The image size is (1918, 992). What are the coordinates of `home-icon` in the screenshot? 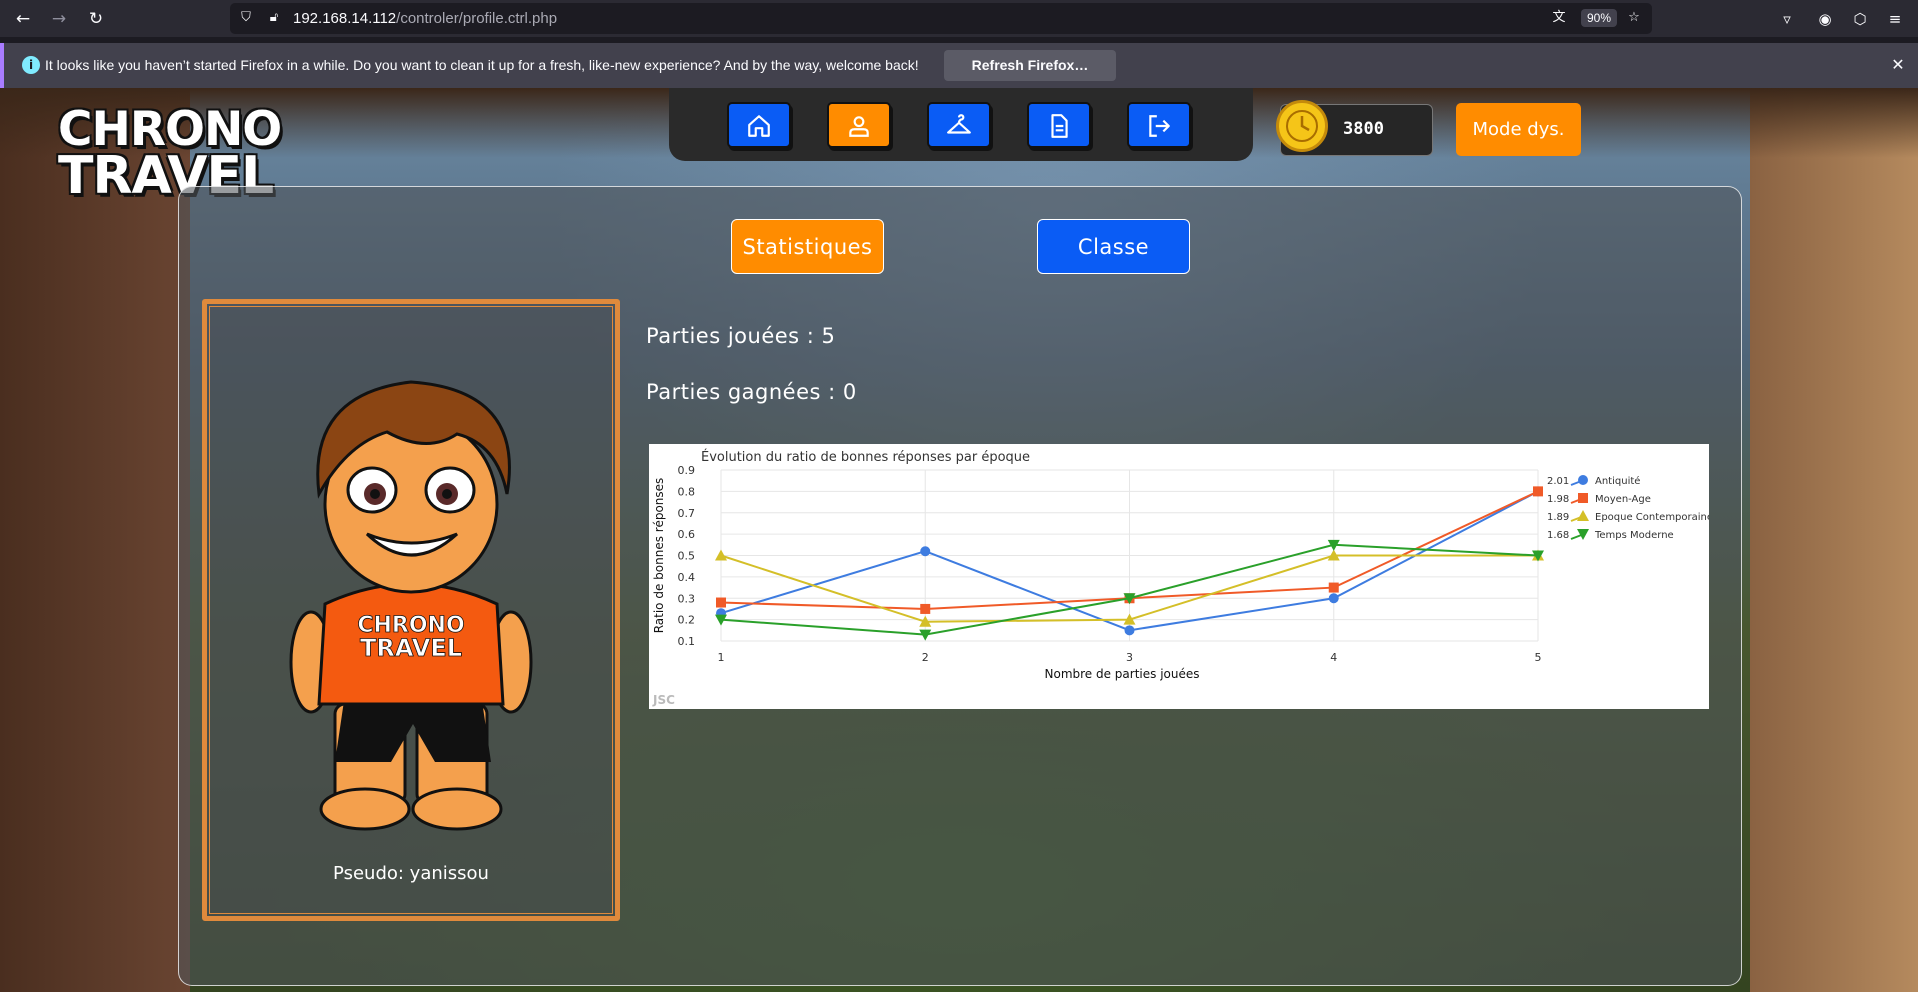 It's located at (759, 126).